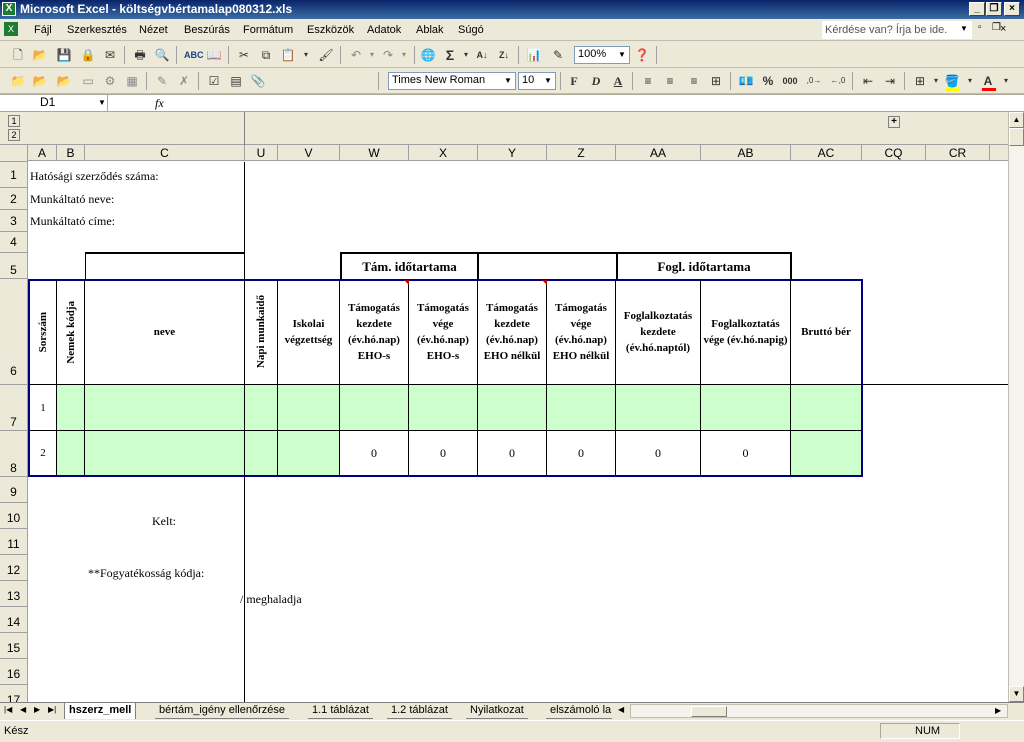  What do you see at coordinates (326, 55) in the screenshot?
I see `format-painter-icon: 🖌` at bounding box center [326, 55].